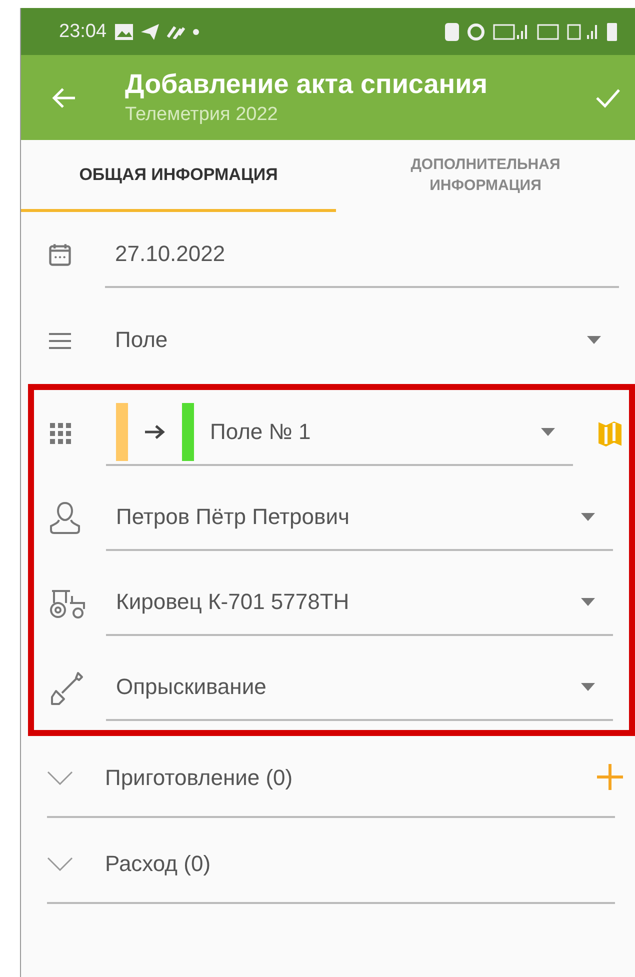  I want to click on back-arrow-icon, so click(64, 98).